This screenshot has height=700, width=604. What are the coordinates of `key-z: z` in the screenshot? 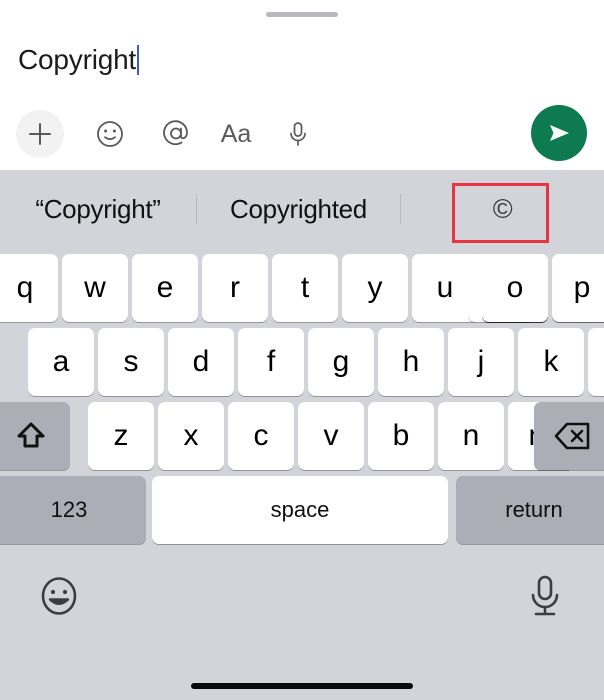 It's located at (121, 436).